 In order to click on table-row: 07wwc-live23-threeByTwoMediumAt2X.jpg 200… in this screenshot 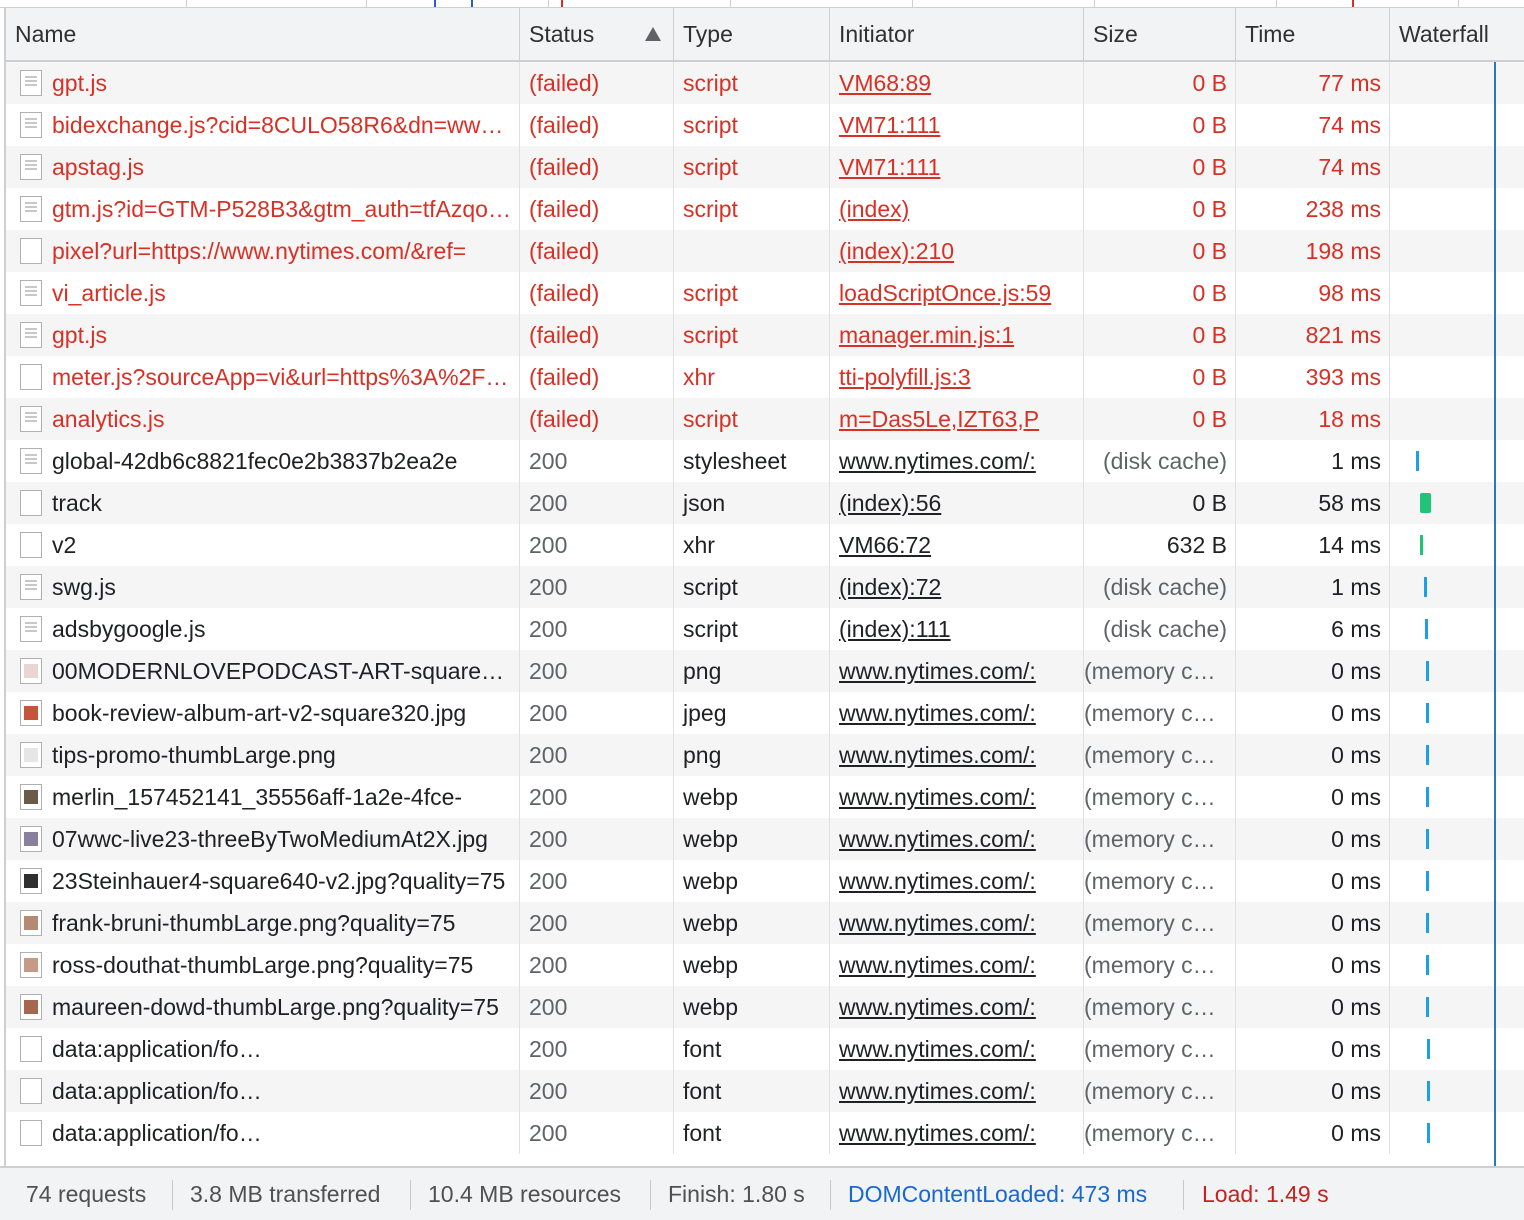, I will do `click(765, 839)`.